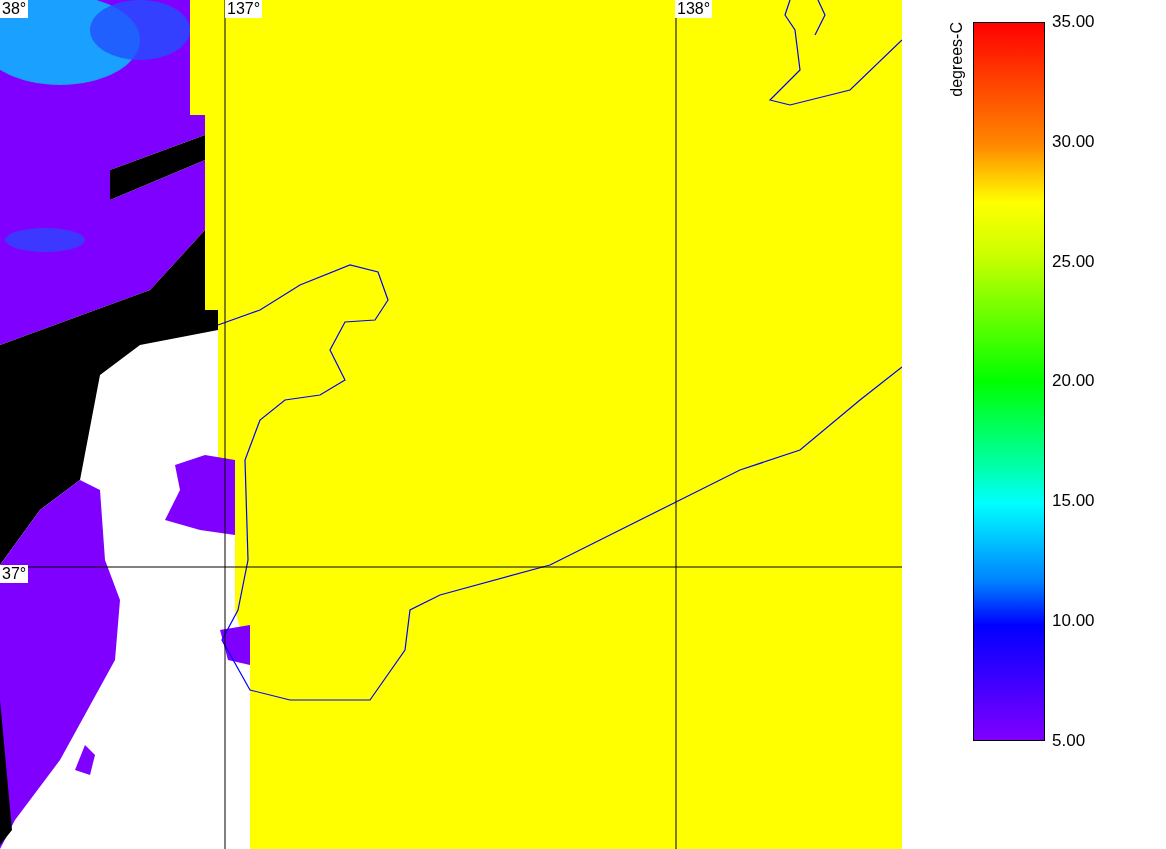  I want to click on scale-value: 10.00, so click(1073, 621).